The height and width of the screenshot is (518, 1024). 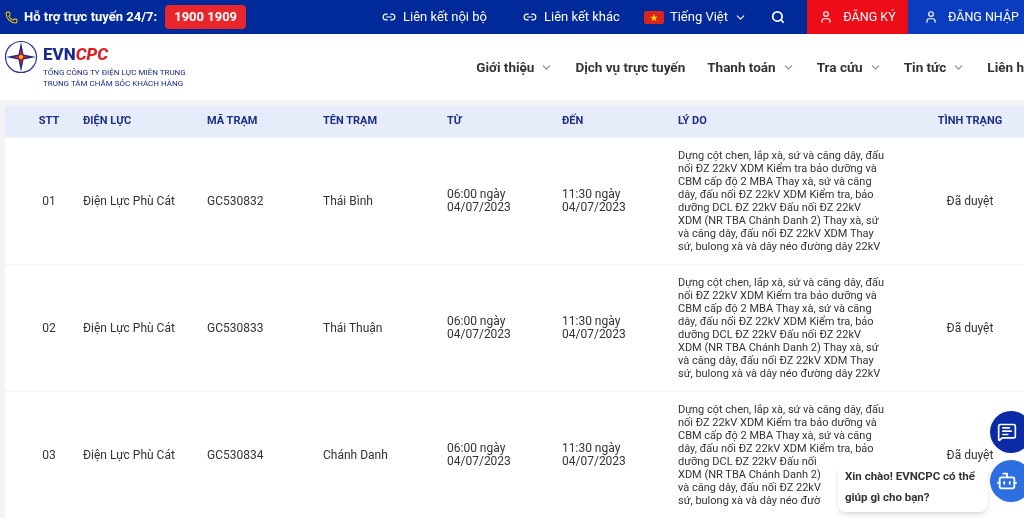 What do you see at coordinates (21, 56) in the screenshot?
I see `star-logo-icon` at bounding box center [21, 56].